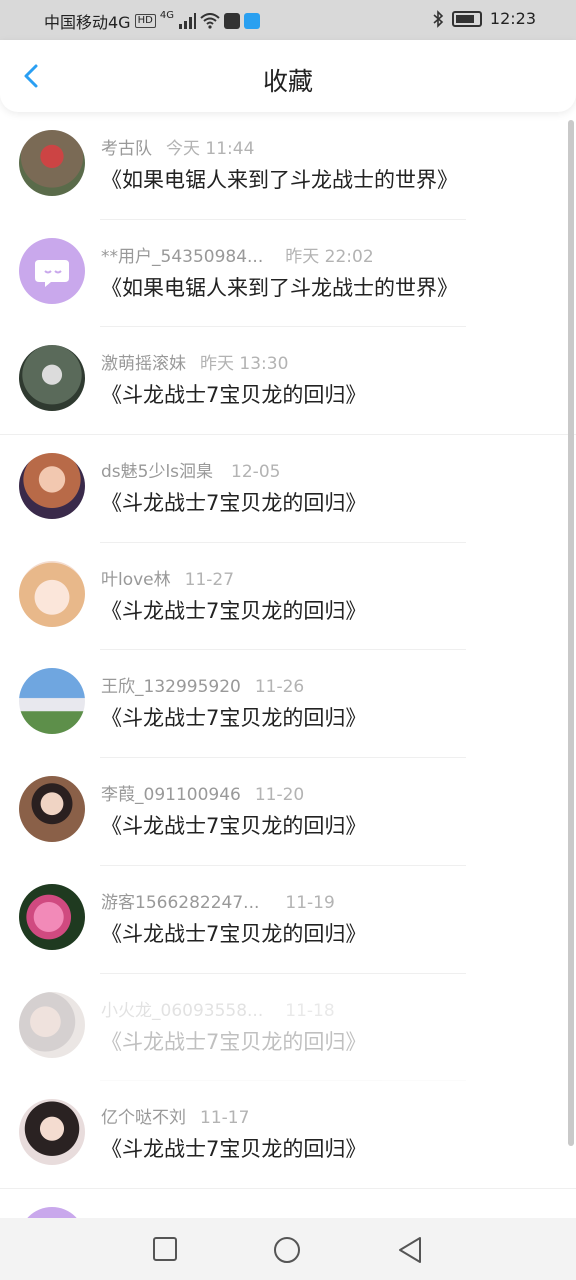 This screenshot has height=1280, width=576. Describe the element at coordinates (279, 795) in the screenshot. I see `timestamp: 11-20` at that location.